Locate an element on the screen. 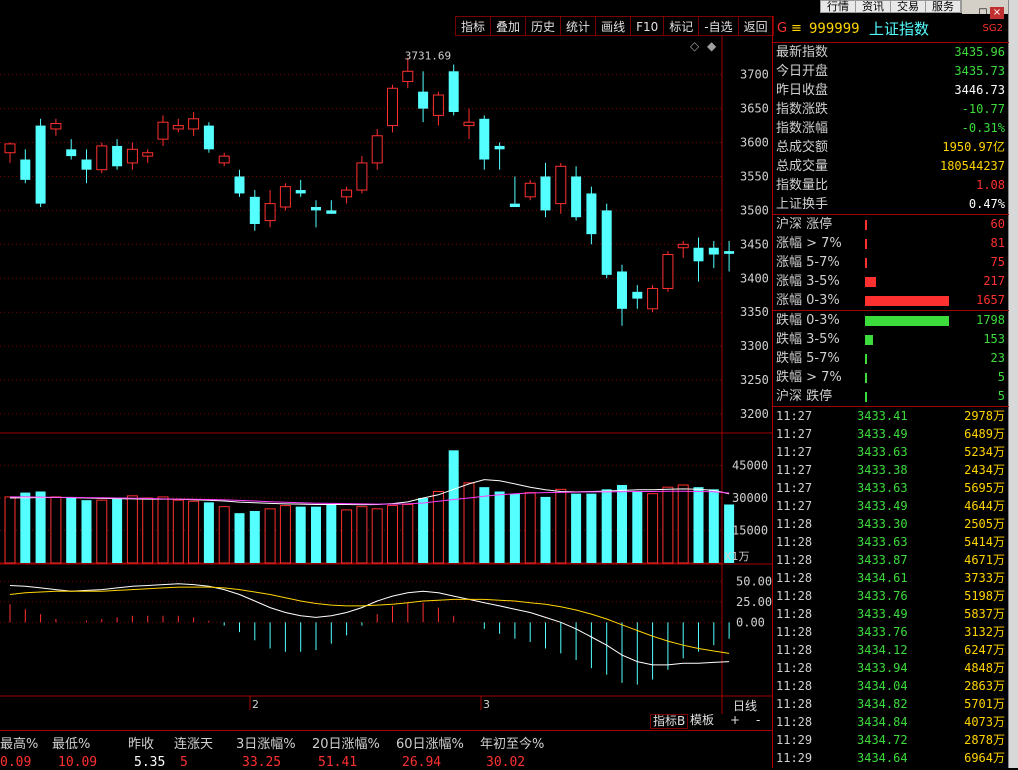 This screenshot has width=1018, height=770. info-label: 指数涨幅 is located at coordinates (802, 128).